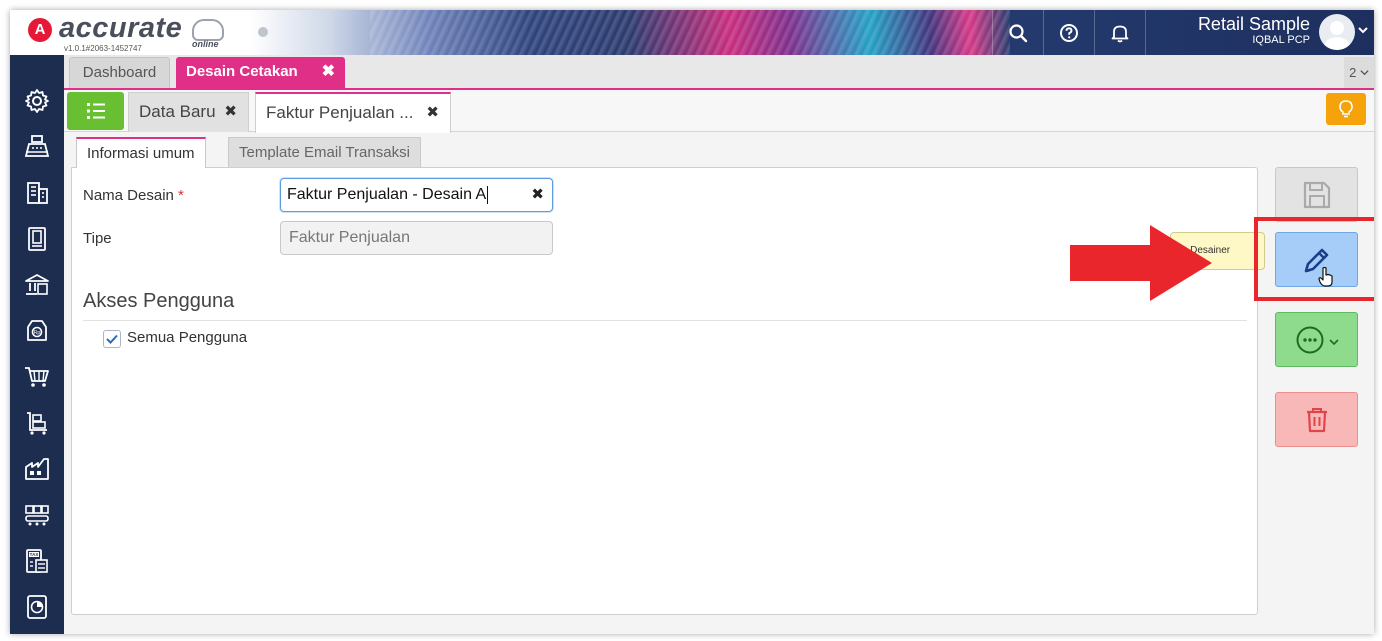 The height and width of the screenshot is (641, 1382). I want to click on sidebar-item-bank, so click(37, 285).